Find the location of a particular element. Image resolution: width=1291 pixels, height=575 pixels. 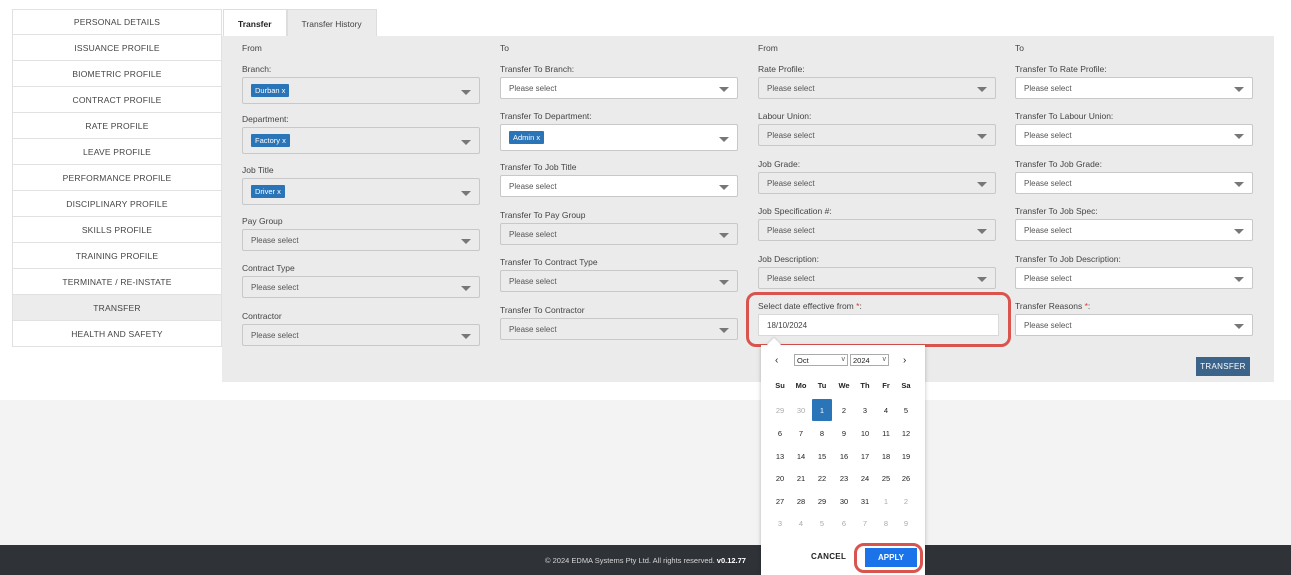

year-select: 2024 v is located at coordinates (869, 360).